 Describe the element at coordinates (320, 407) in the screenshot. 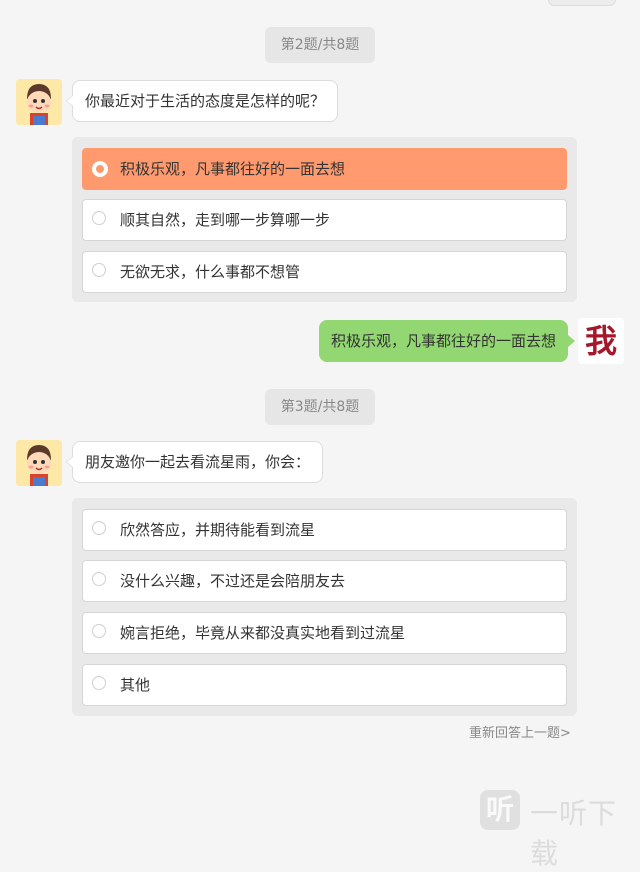

I see `question-counter: 第3题/共8题` at that location.